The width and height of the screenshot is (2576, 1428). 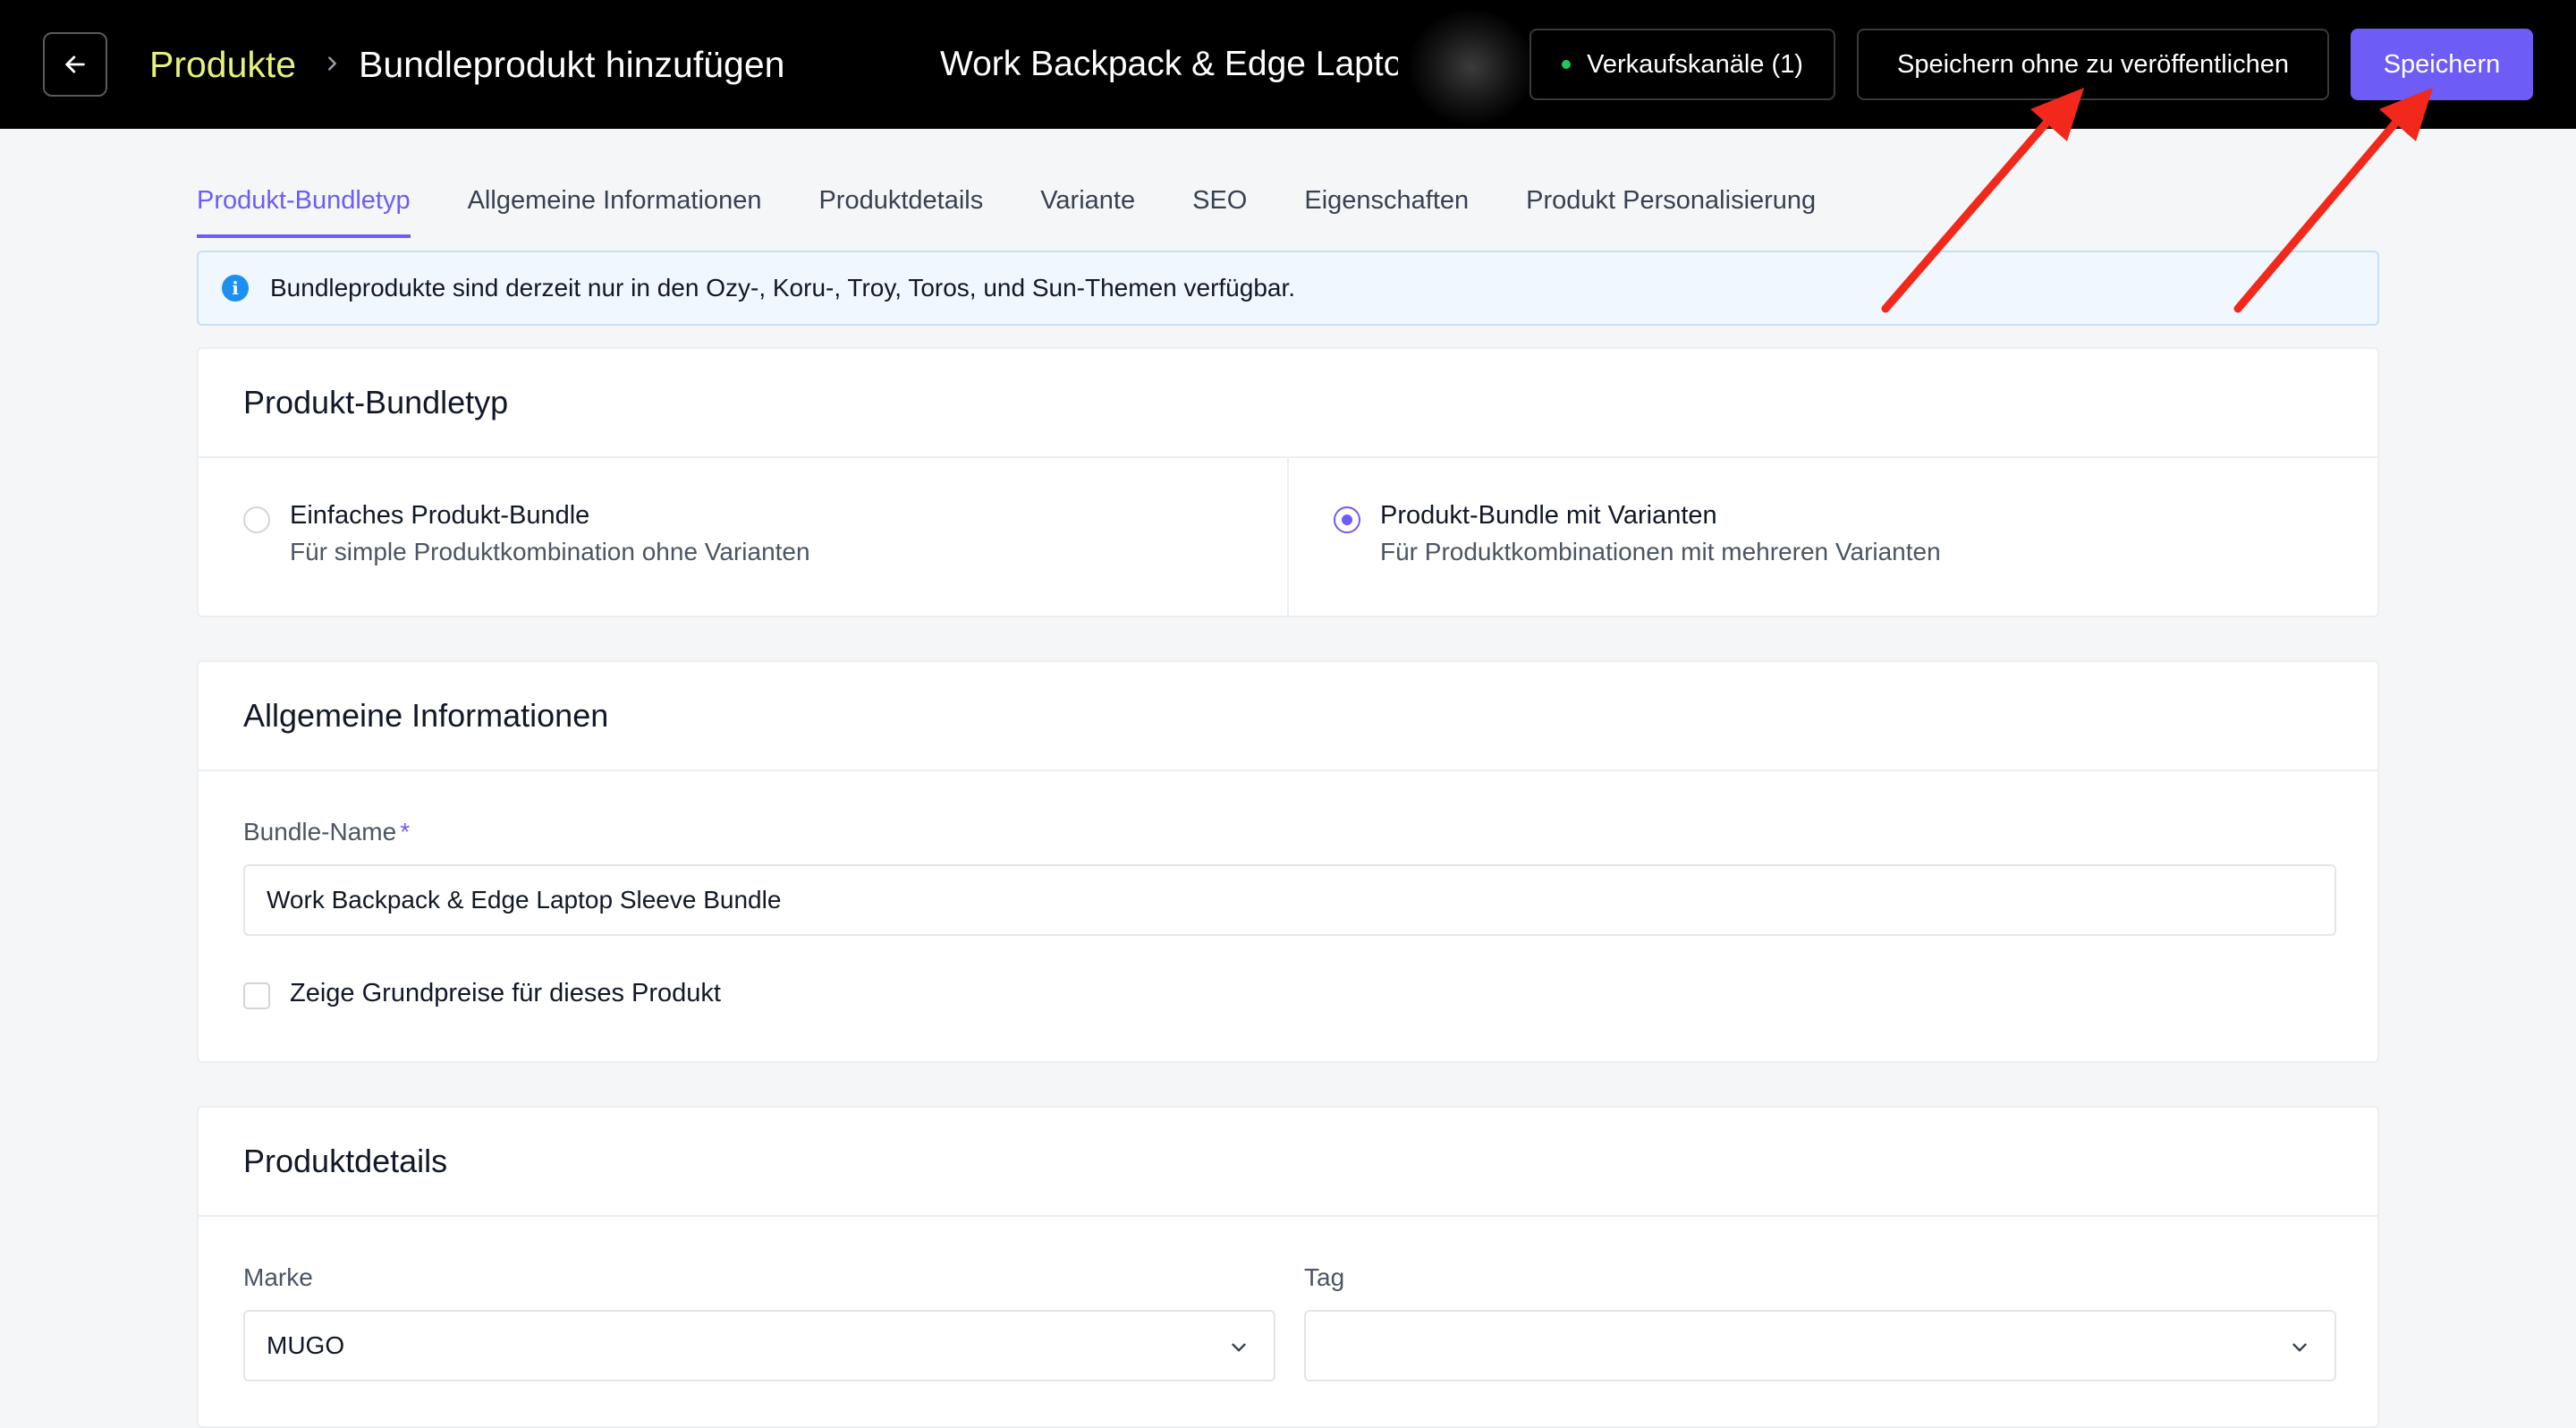 I want to click on required-mark: *, so click(x=405, y=832).